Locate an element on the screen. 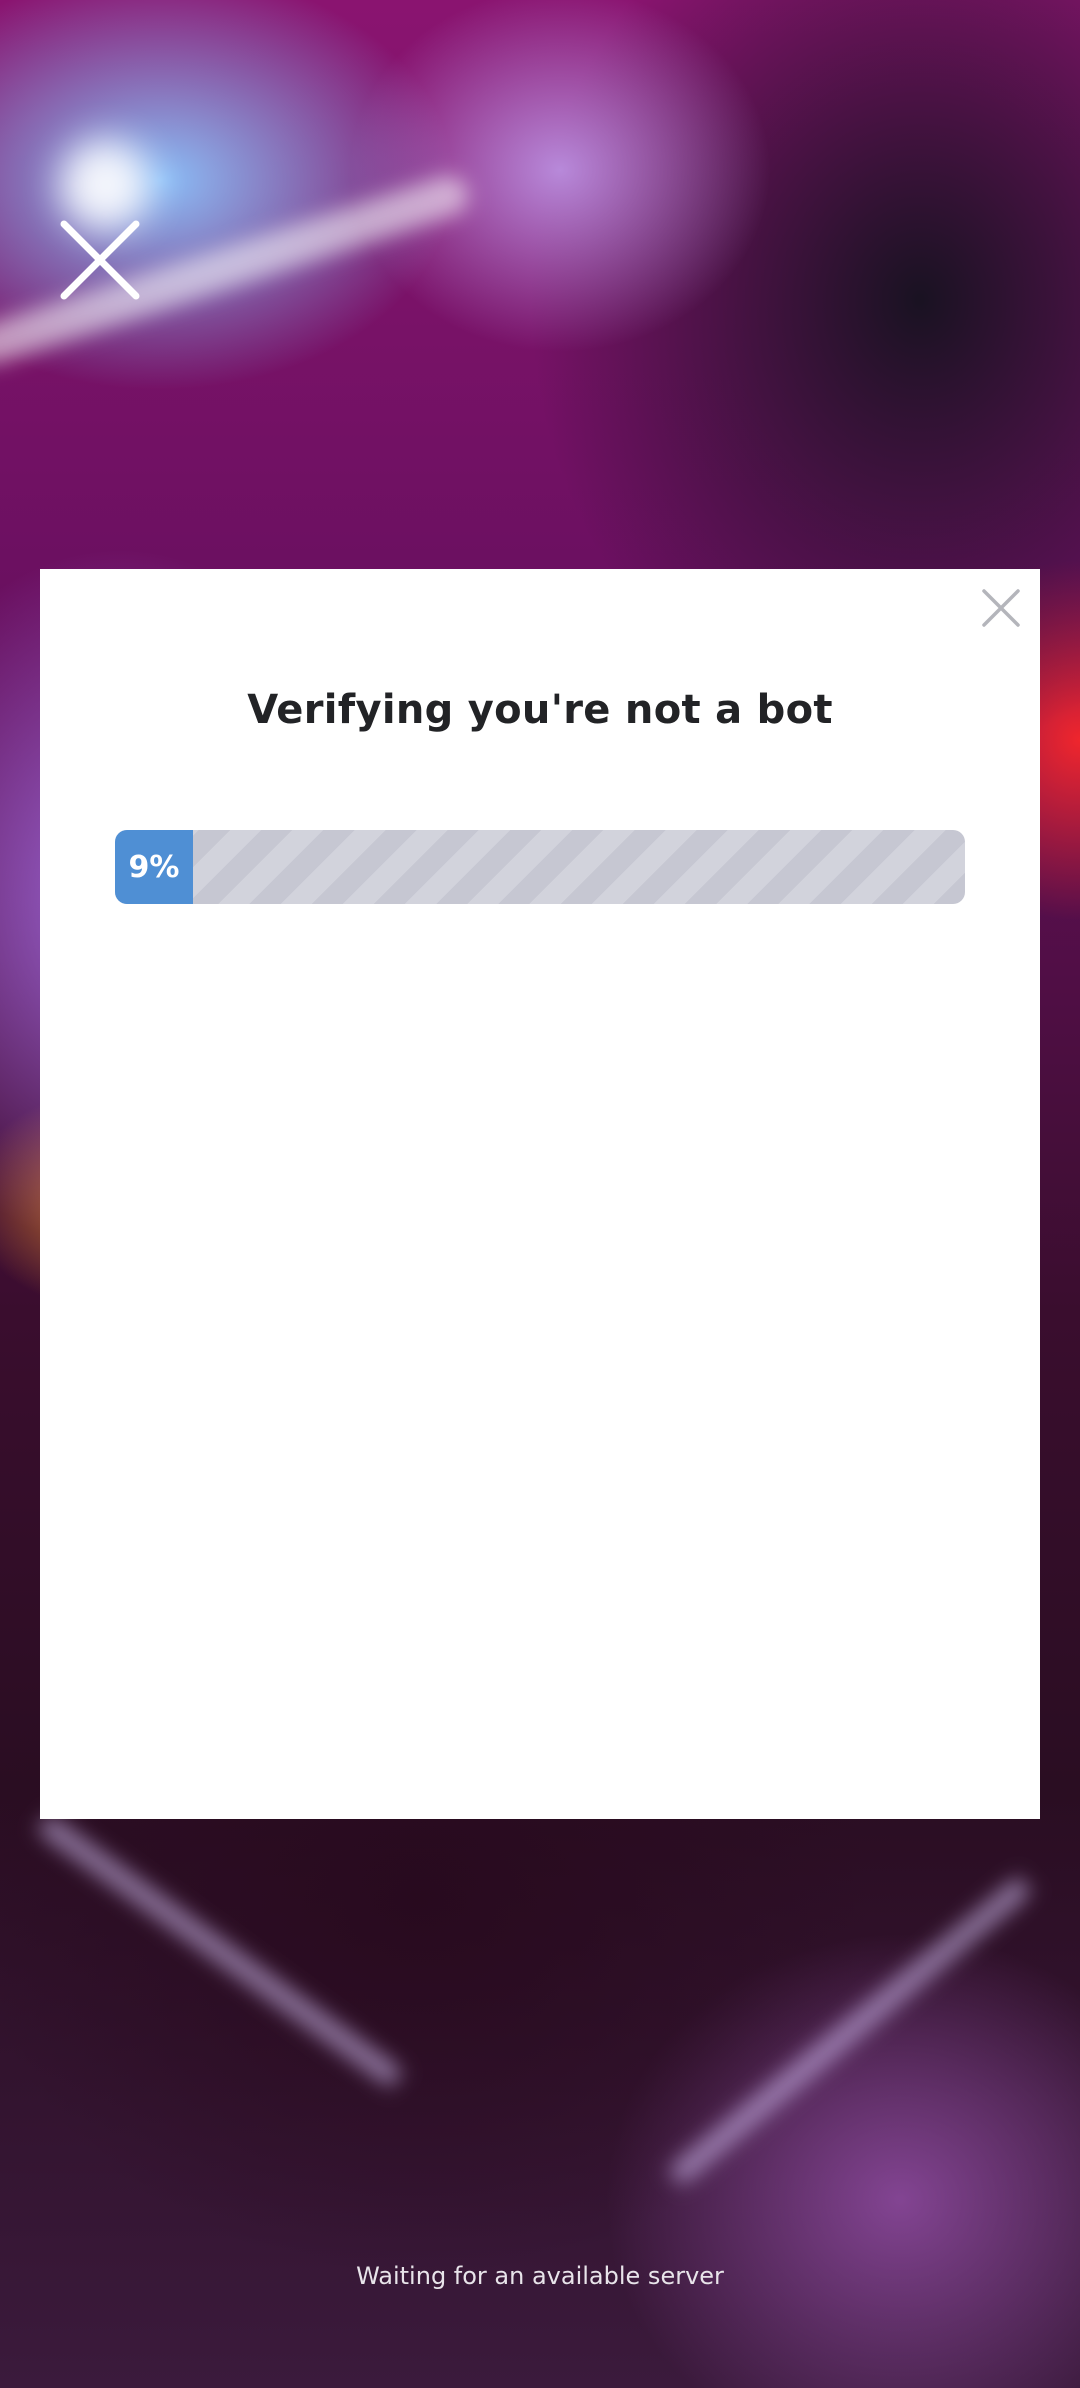  background-glow is located at coordinates (105, 185).